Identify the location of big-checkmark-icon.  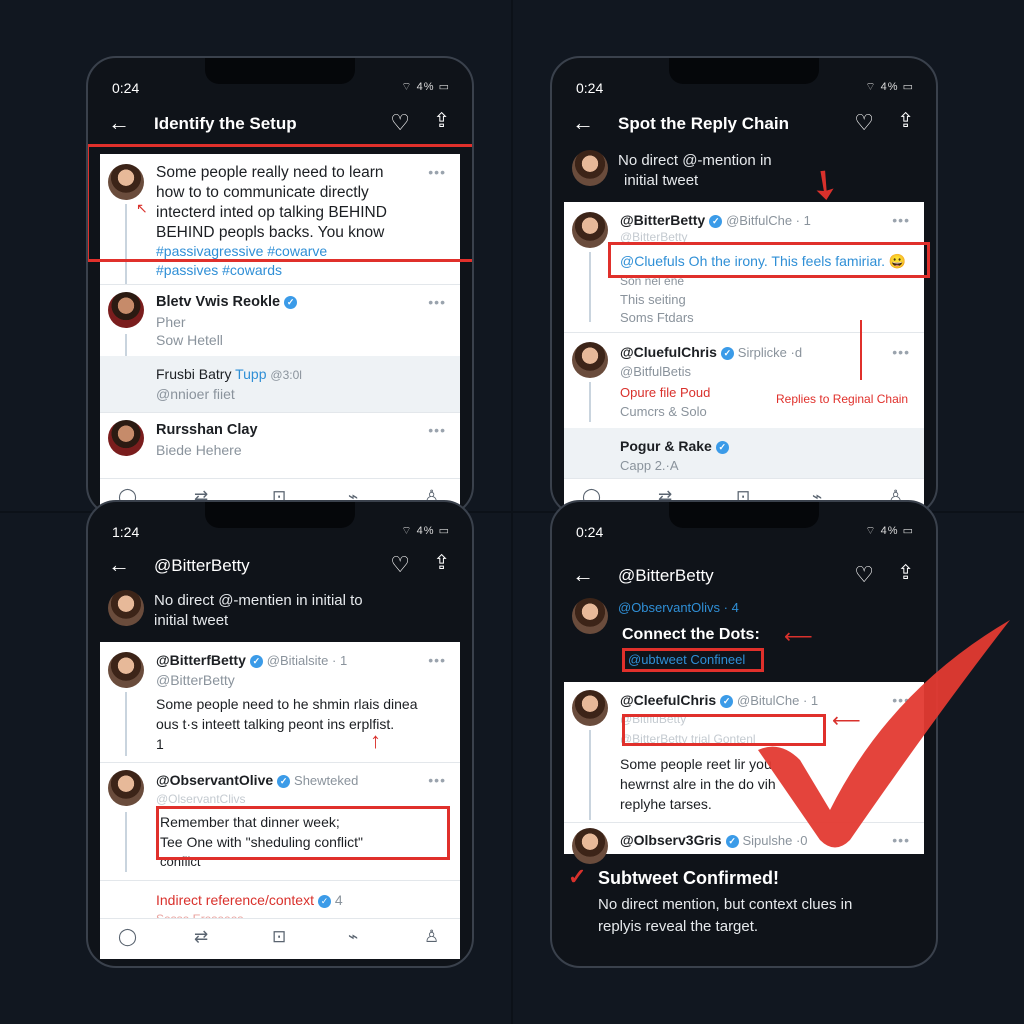
(884, 734).